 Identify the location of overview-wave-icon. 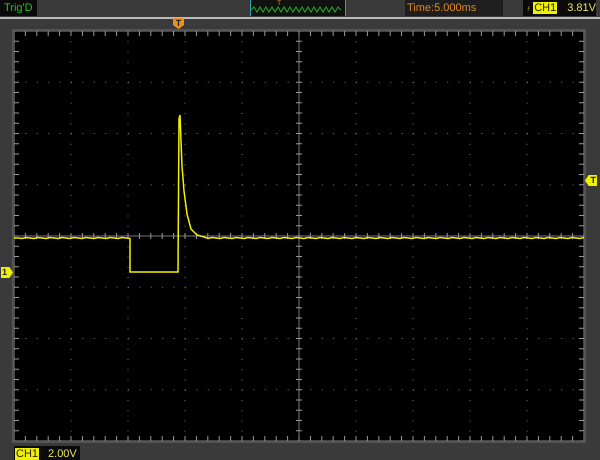
(297, 10).